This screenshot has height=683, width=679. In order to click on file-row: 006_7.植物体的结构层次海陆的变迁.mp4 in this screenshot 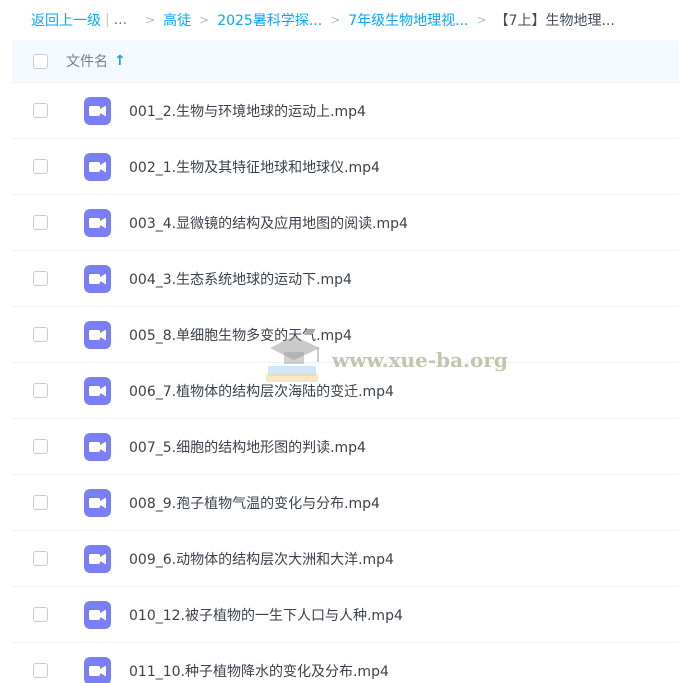, I will do `click(345, 391)`.